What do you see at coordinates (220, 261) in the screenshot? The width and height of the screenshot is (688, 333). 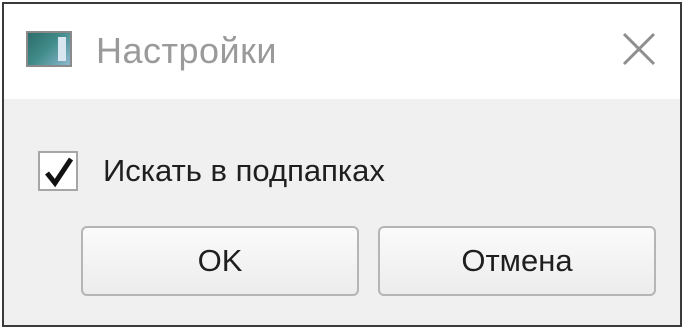 I see `ok-button: OK` at bounding box center [220, 261].